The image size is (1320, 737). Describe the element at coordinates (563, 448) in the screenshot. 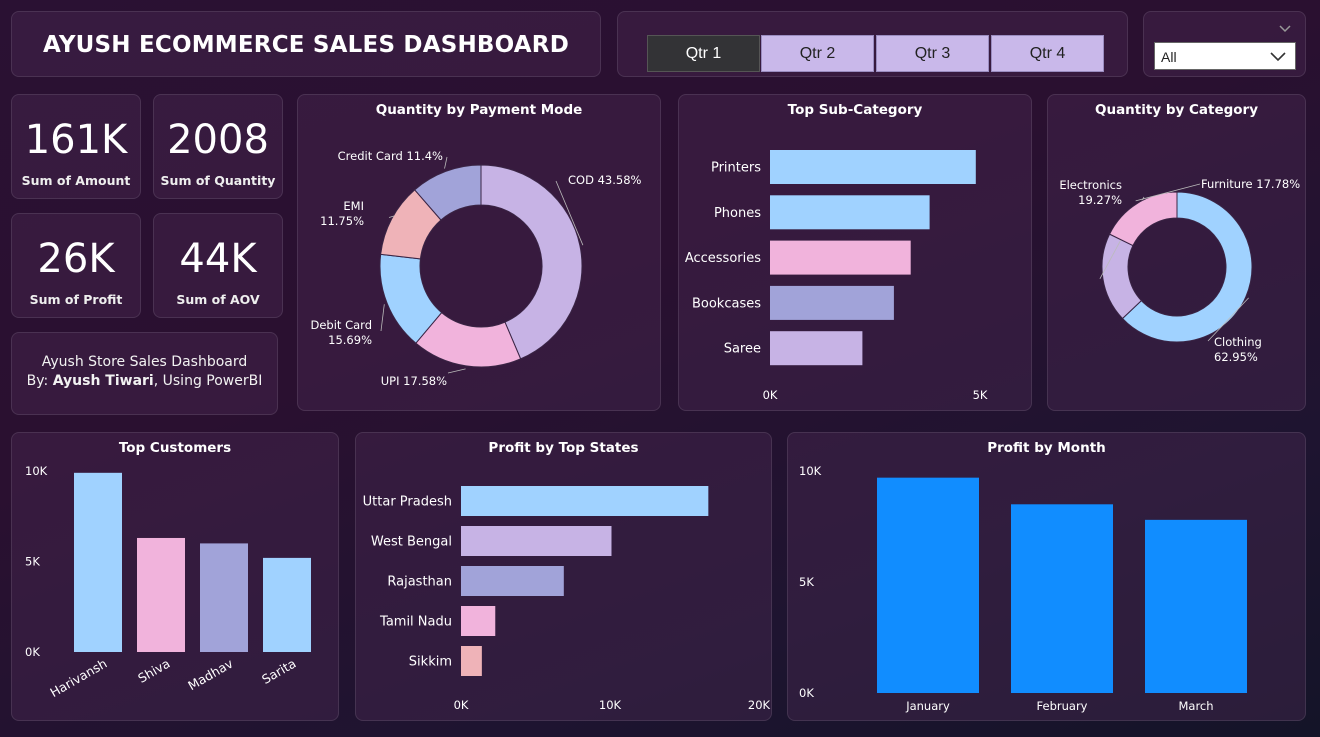

I see `states-chart-title: Profit by Top States` at that location.